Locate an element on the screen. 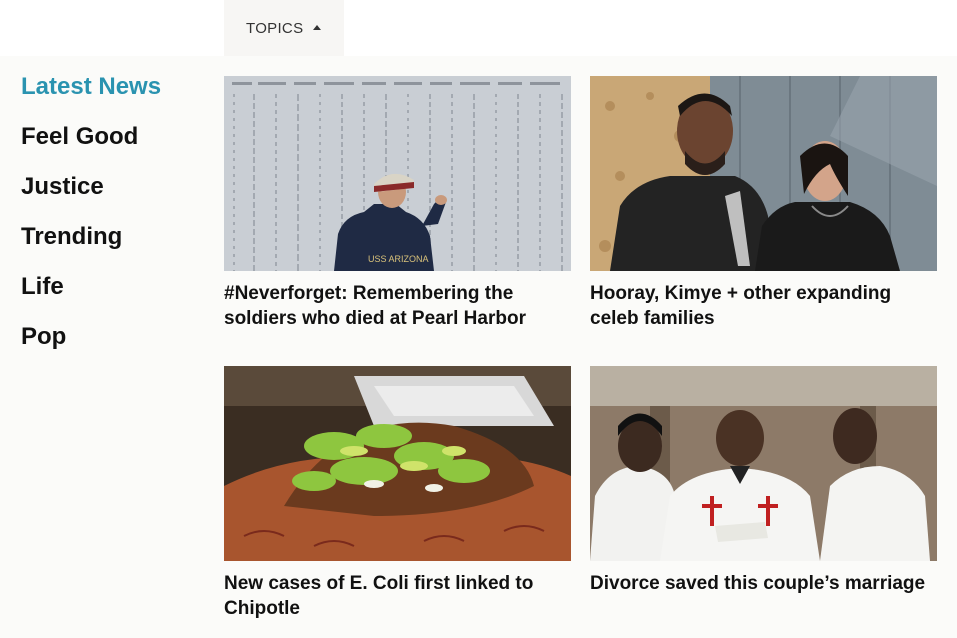 The image size is (957, 638). uss-arizona-text: USS ARIZONA is located at coordinates (398, 259).